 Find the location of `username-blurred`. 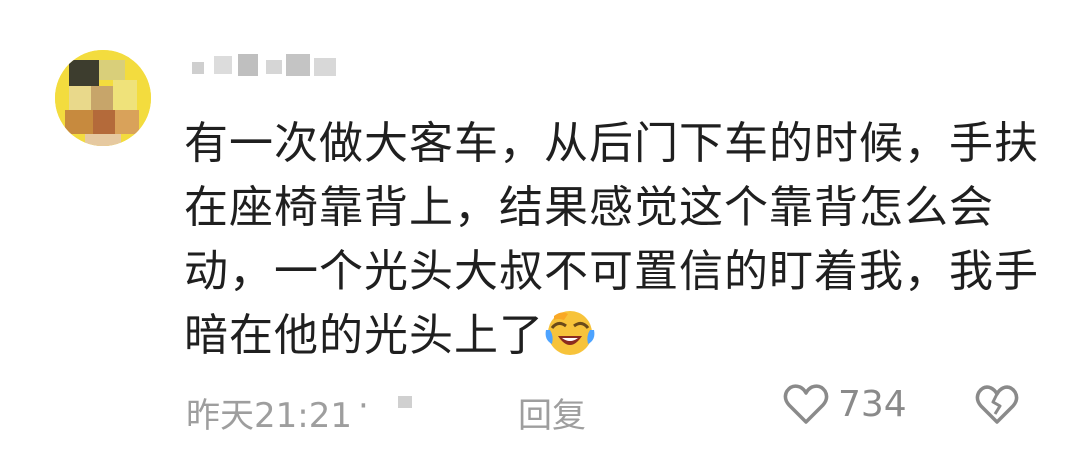

username-blurred is located at coordinates (266, 67).